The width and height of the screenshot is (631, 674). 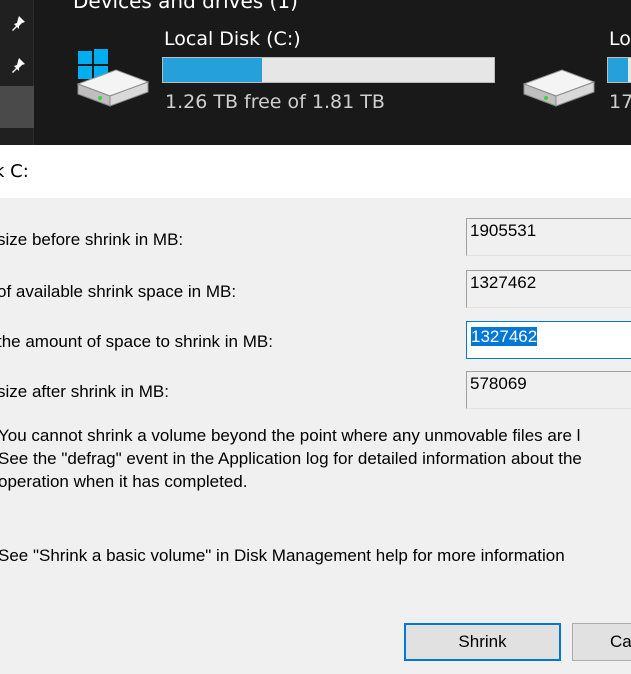 What do you see at coordinates (548, 237) in the screenshot?
I see `total-size-value: 1905531` at bounding box center [548, 237].